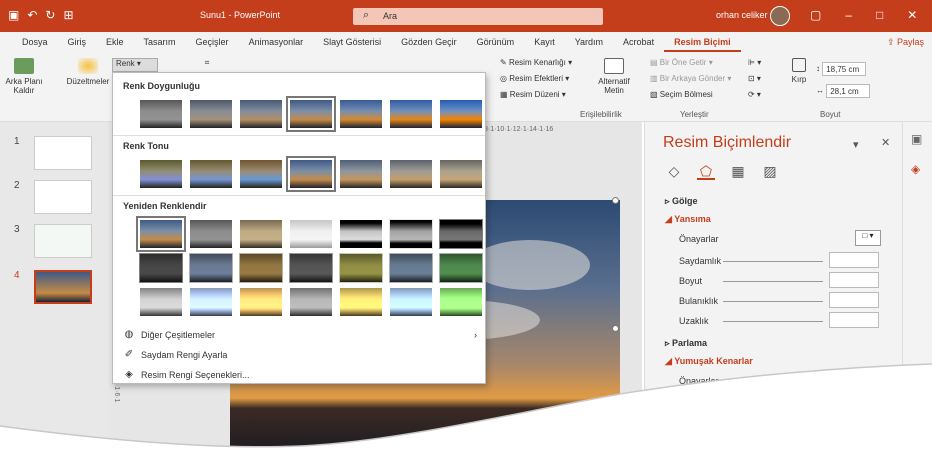  I want to click on avatar, so click(780, 16).